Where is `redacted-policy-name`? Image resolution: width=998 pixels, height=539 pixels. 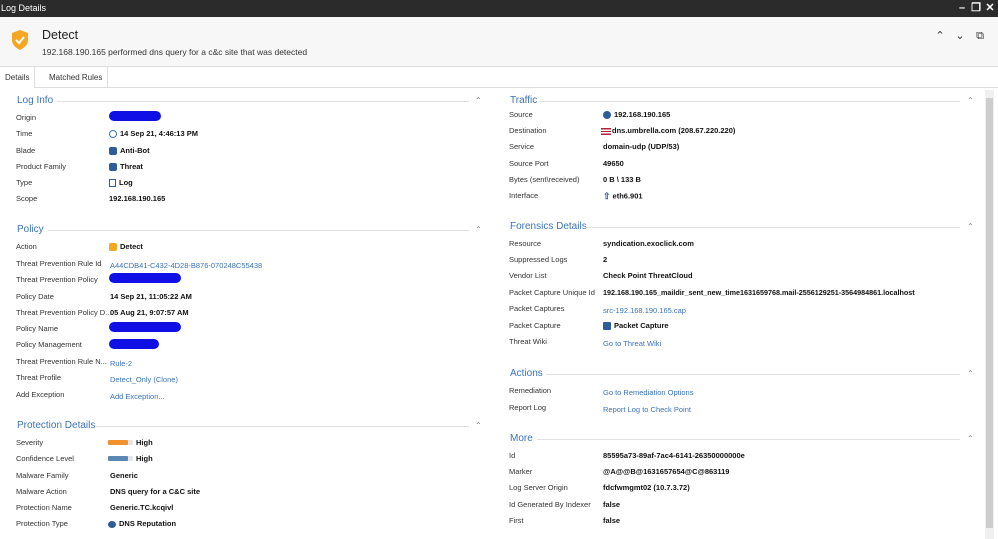
redacted-policy-name is located at coordinates (145, 327).